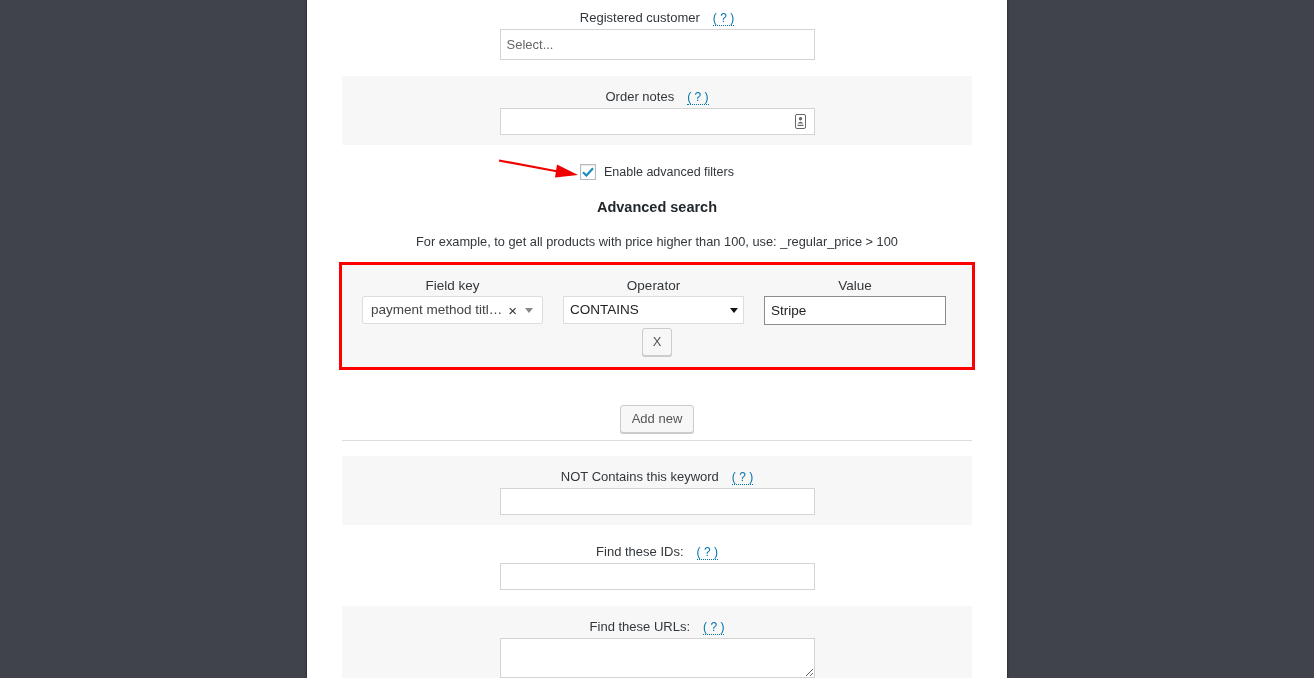  What do you see at coordinates (855, 310) in the screenshot?
I see `value-field: Stripe` at bounding box center [855, 310].